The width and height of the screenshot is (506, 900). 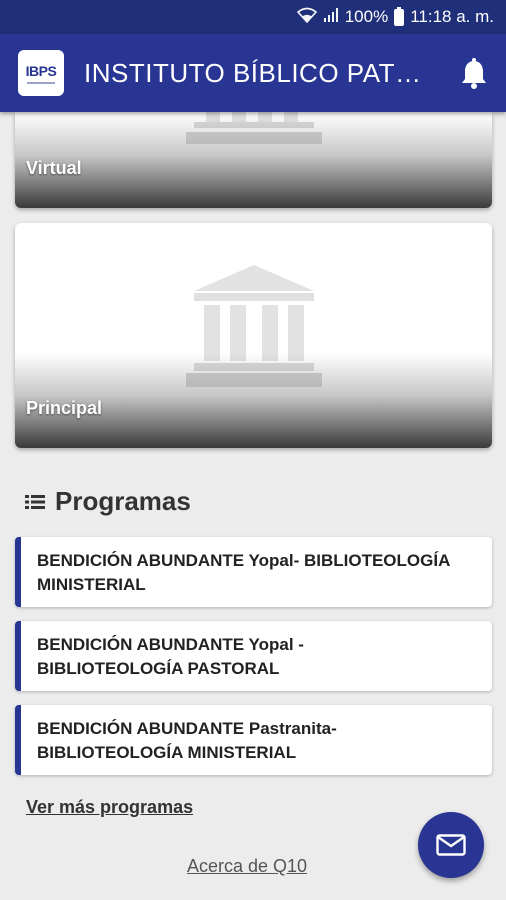 What do you see at coordinates (35, 502) in the screenshot?
I see `list-icon` at bounding box center [35, 502].